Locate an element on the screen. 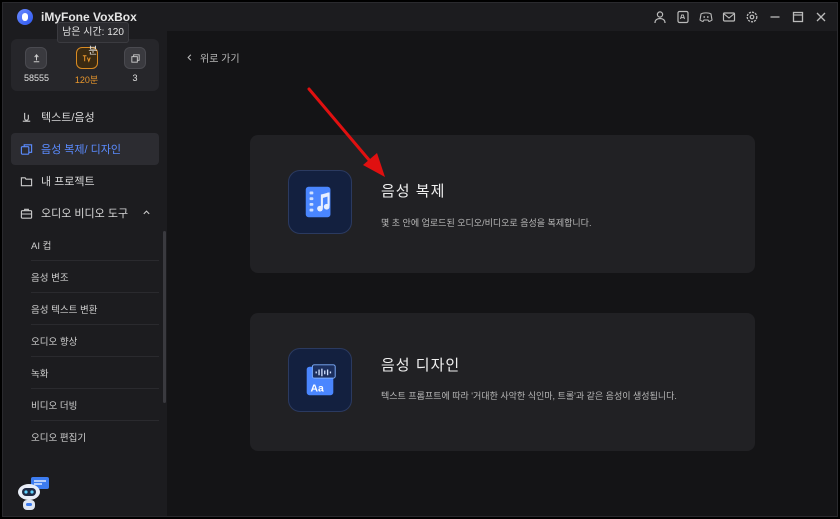 This screenshot has width=840, height=519. discord-icon is located at coordinates (705, 16).